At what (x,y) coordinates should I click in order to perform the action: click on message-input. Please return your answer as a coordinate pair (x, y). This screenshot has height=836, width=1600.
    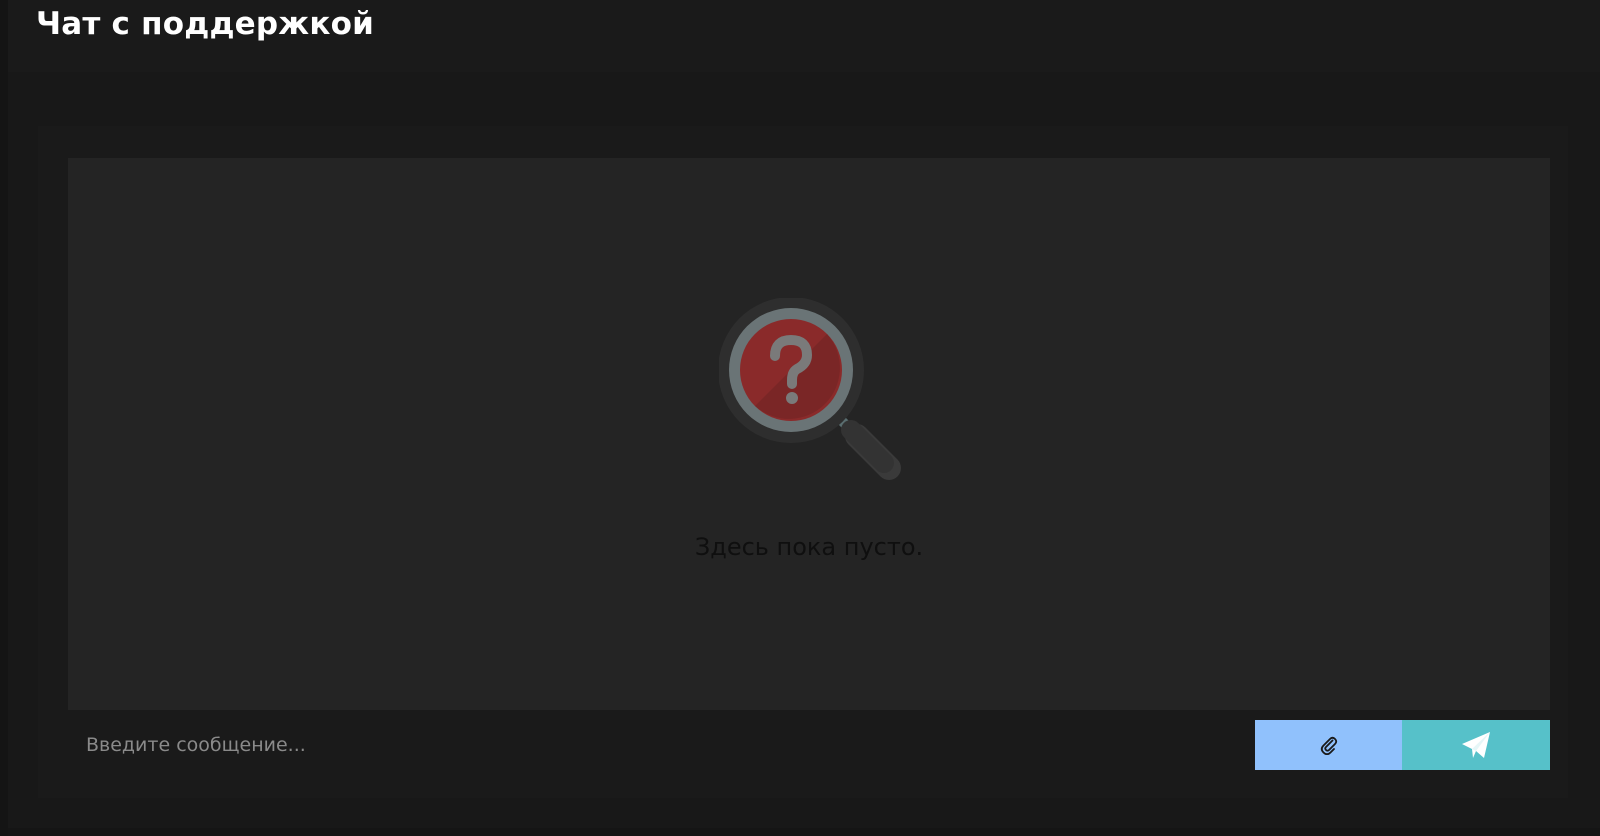
    Looking at the image, I should click on (658, 745).